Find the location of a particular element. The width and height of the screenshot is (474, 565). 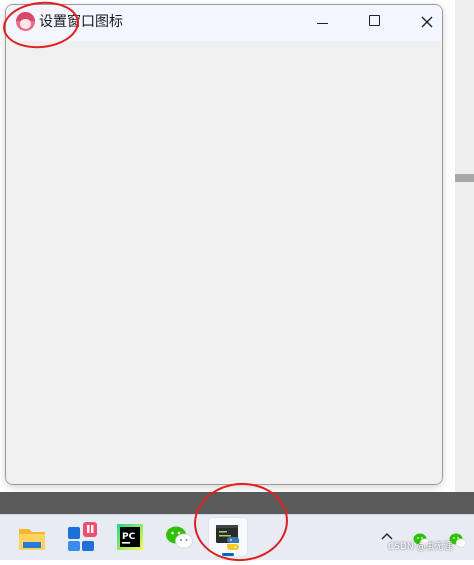

taskbar: PC is located at coordinates (237, 537).